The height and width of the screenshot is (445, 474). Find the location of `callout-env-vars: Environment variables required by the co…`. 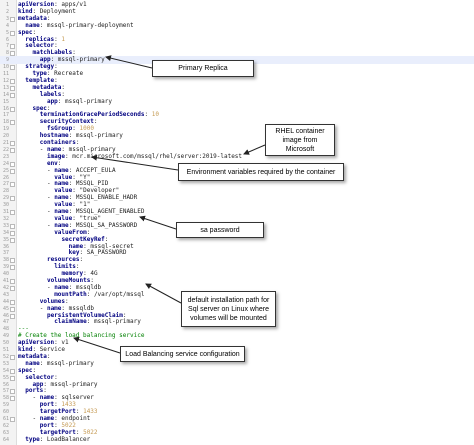

callout-env-vars: Environment variables required by the co… is located at coordinates (261, 172).